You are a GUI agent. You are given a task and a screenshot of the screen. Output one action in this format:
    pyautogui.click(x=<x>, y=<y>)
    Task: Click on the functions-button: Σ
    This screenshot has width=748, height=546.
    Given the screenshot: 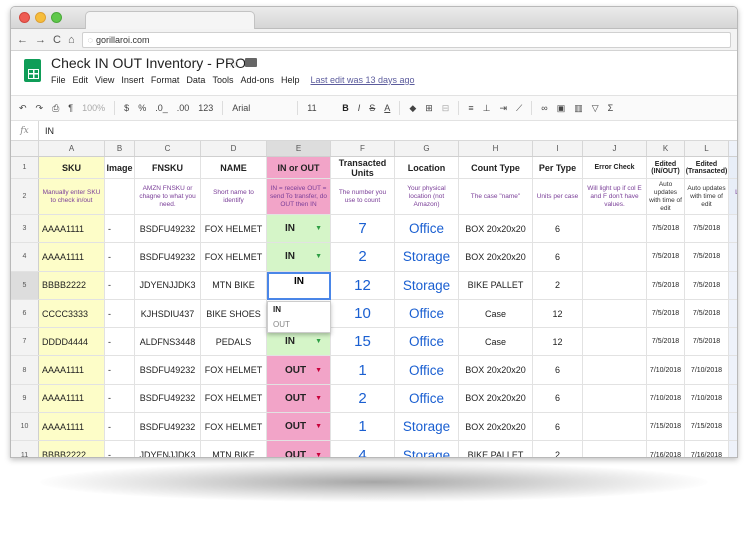 What is the action you would take?
    pyautogui.click(x=611, y=108)
    